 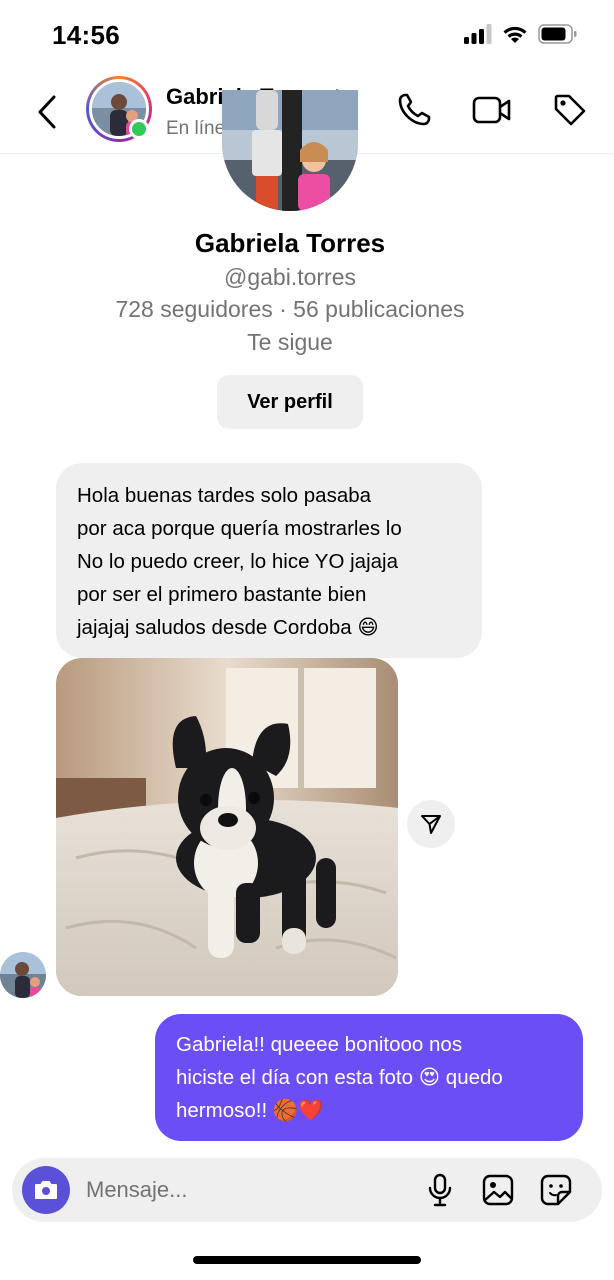 I want to click on view-profile-button: Ver perfil, so click(x=290, y=402).